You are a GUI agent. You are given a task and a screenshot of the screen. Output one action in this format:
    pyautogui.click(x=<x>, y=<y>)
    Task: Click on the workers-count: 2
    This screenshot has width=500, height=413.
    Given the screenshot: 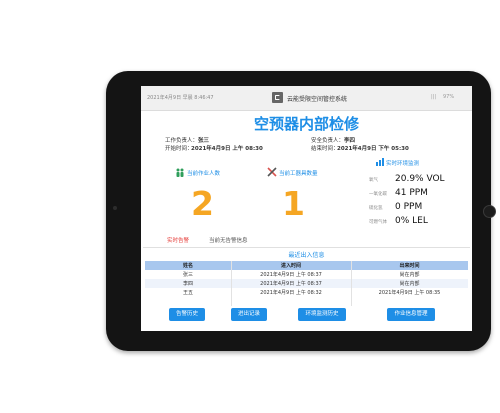 What is the action you would take?
    pyautogui.click(x=202, y=203)
    